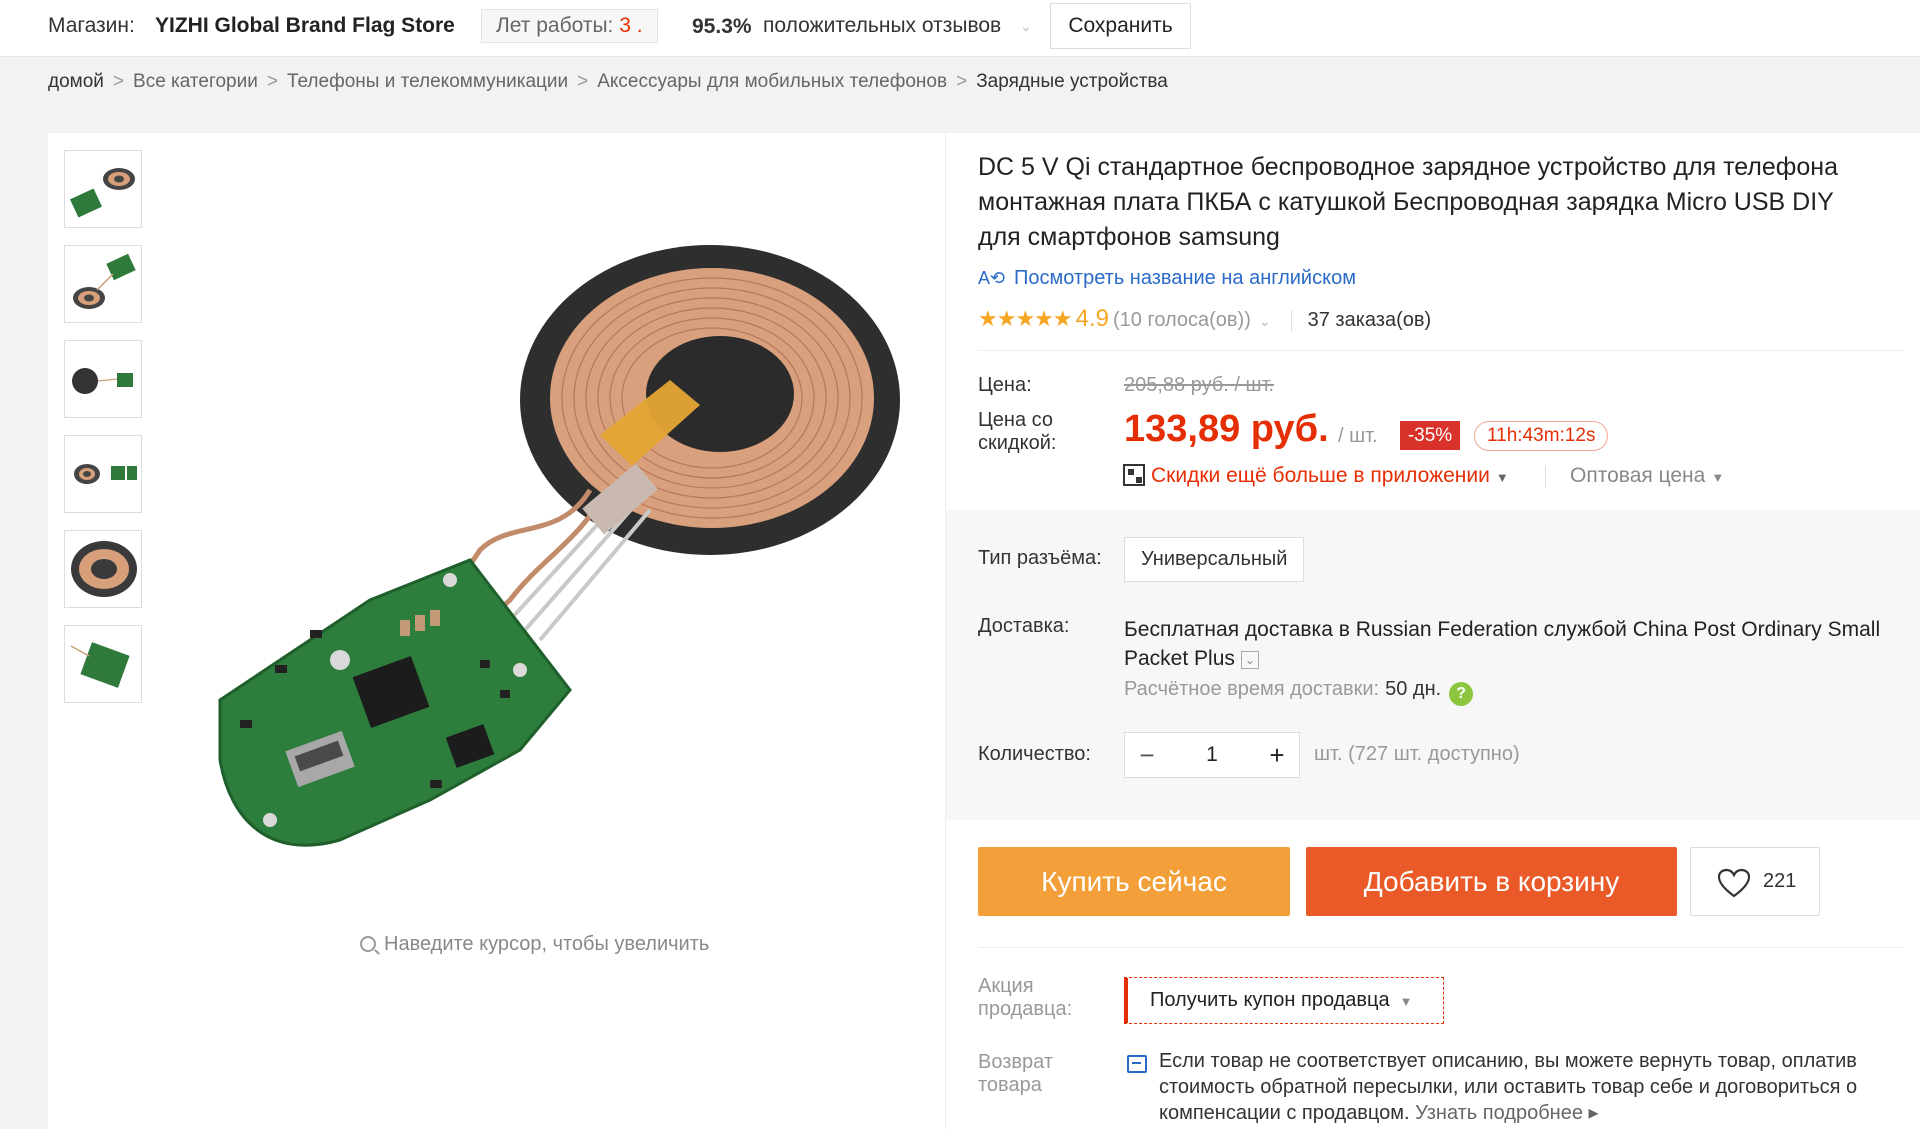 Image resolution: width=1920 pixels, height=1129 pixels. Describe the element at coordinates (1182, 320) in the screenshot. I see `rating-votes: (10 голоса(ов))` at that location.